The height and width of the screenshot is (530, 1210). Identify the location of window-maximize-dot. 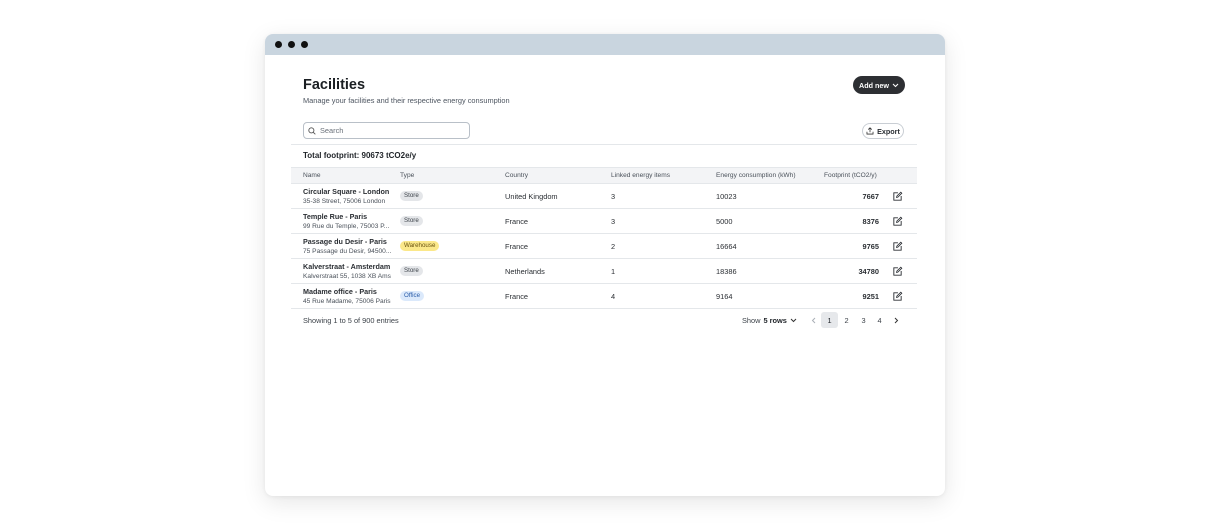
(304, 44).